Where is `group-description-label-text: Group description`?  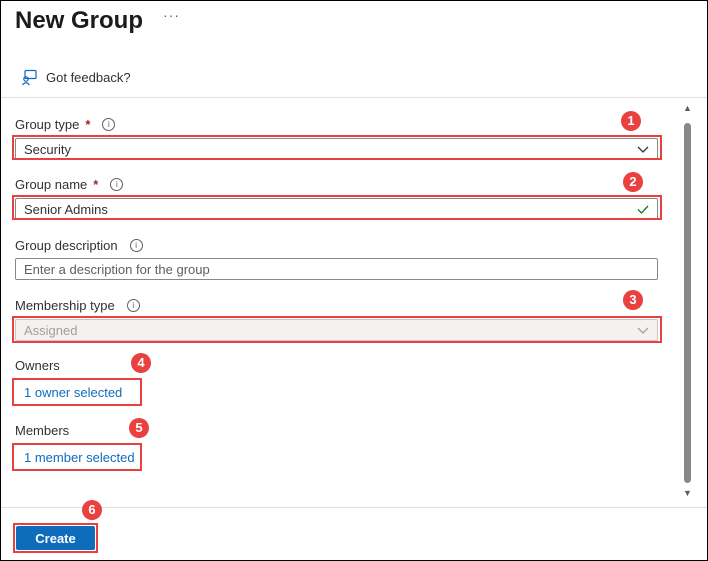
group-description-label-text: Group description is located at coordinates (66, 245).